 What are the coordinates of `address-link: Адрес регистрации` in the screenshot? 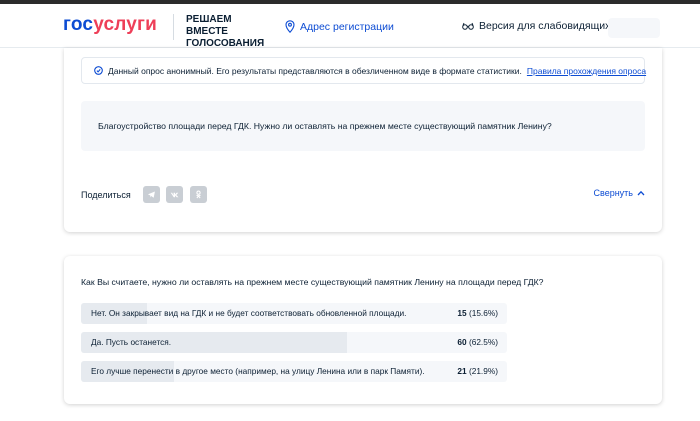 It's located at (339, 26).